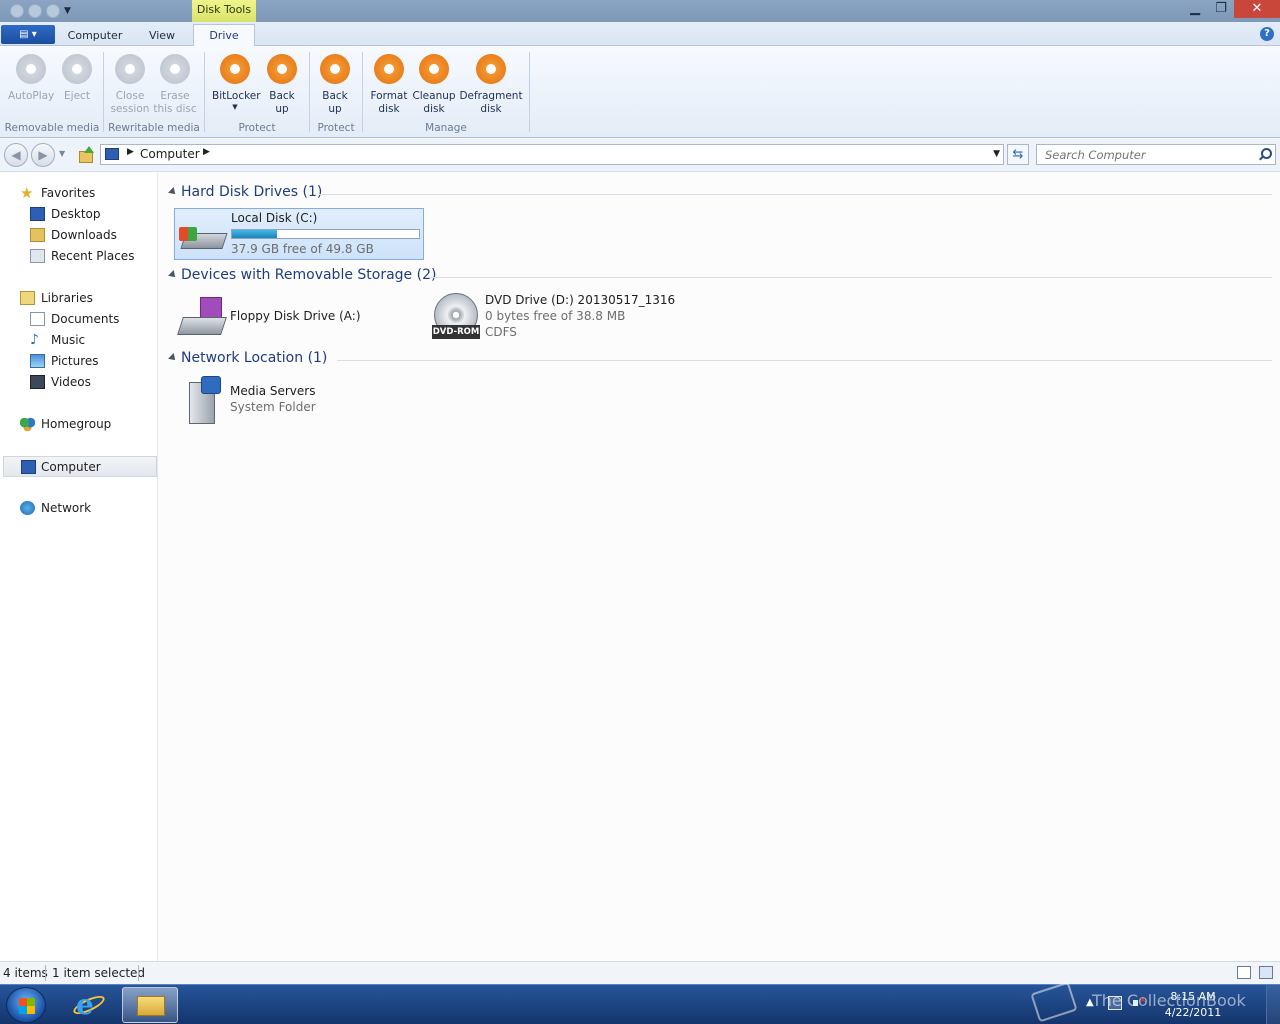 This screenshot has width=1280, height=1024. What do you see at coordinates (90, 382) in the screenshot?
I see `nav-videos: Videos` at bounding box center [90, 382].